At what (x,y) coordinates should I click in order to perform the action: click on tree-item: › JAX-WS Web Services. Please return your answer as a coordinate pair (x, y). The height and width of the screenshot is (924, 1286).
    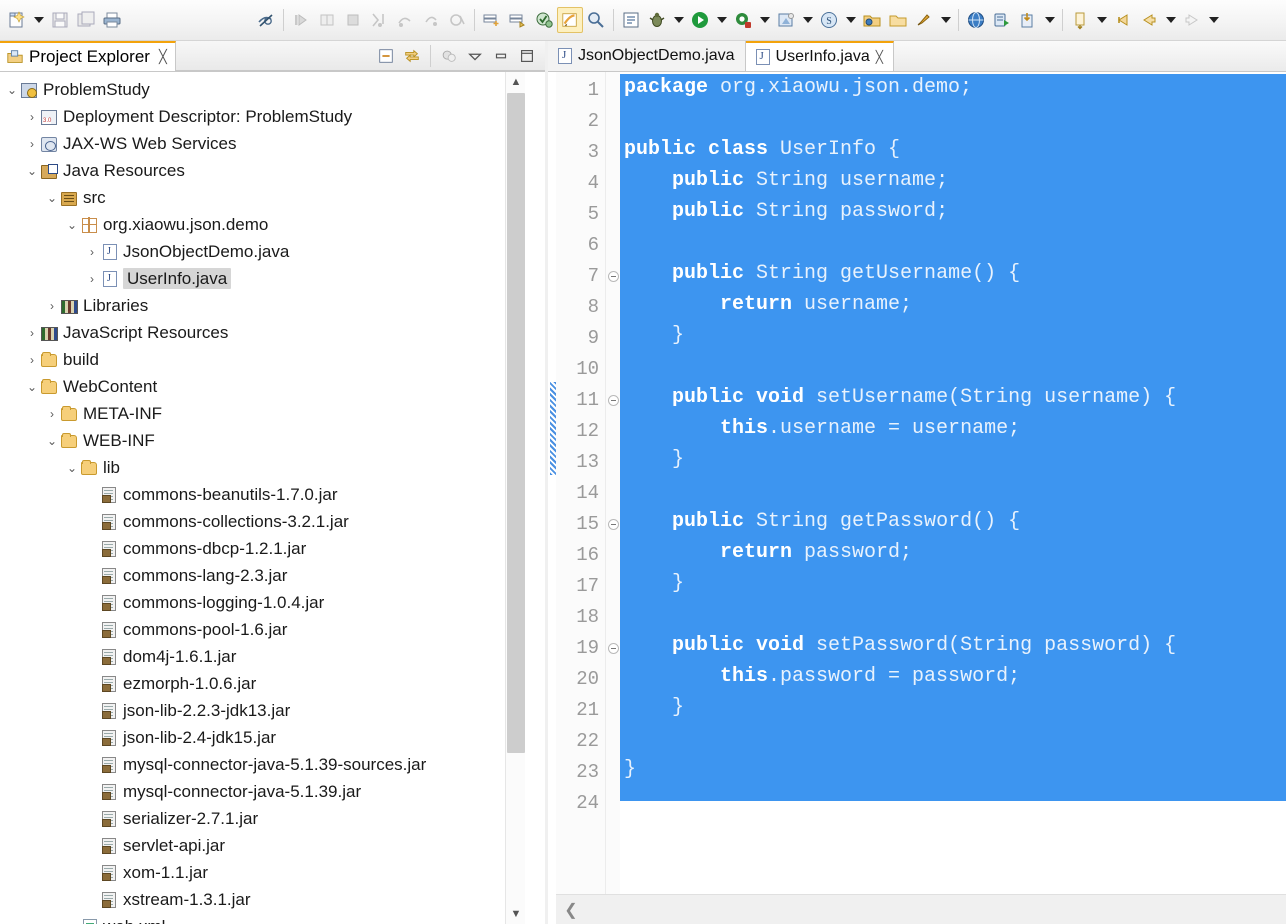
    Looking at the image, I should click on (262, 143).